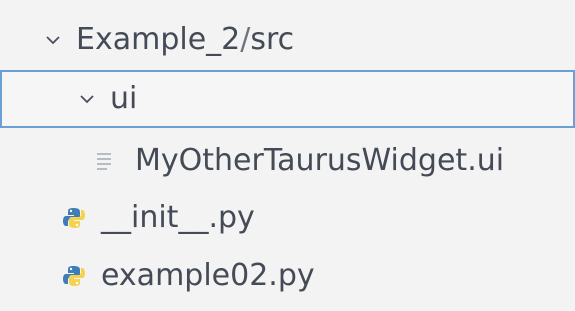 Image resolution: width=575 pixels, height=311 pixels. What do you see at coordinates (320, 160) in the screenshot?
I see `file-label: MyOtherTaurusWidget.ui` at bounding box center [320, 160].